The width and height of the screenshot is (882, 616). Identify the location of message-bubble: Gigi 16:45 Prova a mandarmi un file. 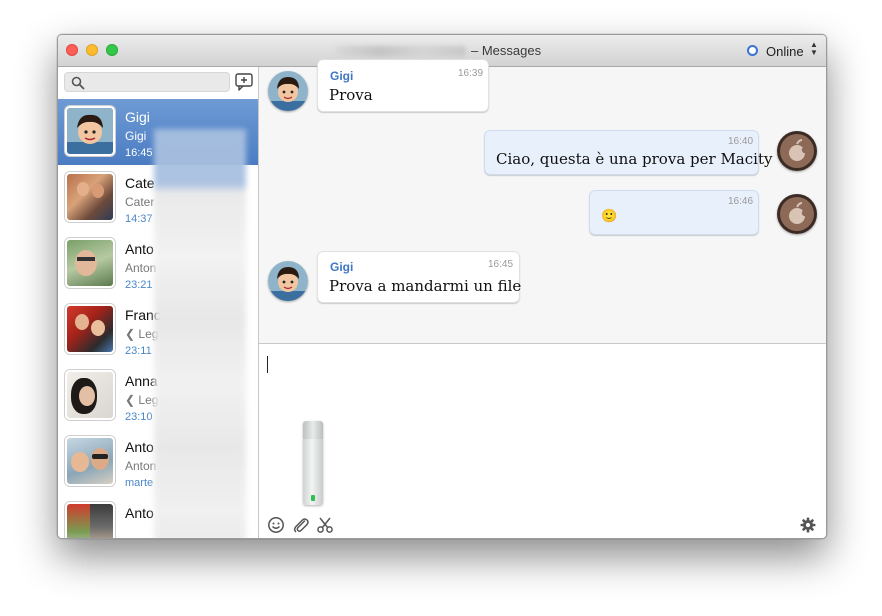
(419, 277).